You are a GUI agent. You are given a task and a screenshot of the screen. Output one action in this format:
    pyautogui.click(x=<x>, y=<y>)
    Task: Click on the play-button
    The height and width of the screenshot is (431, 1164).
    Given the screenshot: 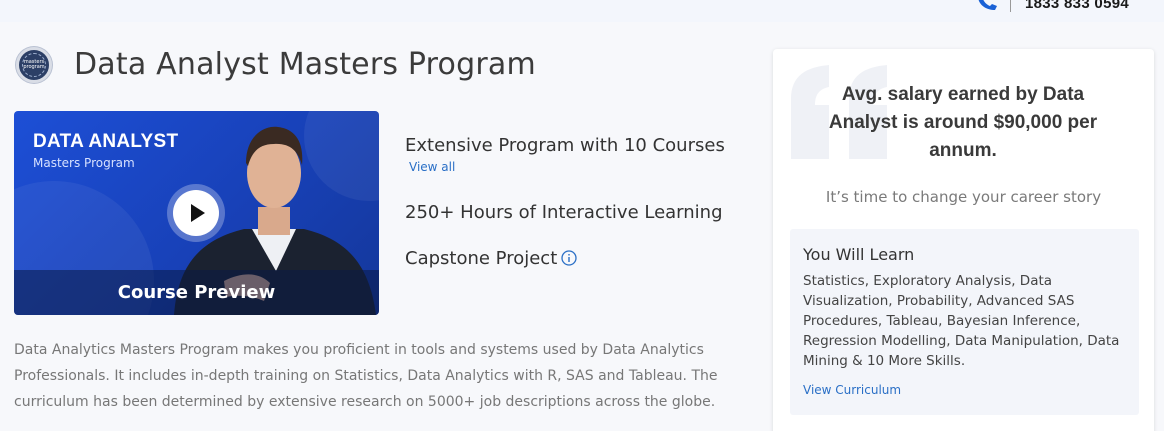 What is the action you would take?
    pyautogui.click(x=196, y=213)
    